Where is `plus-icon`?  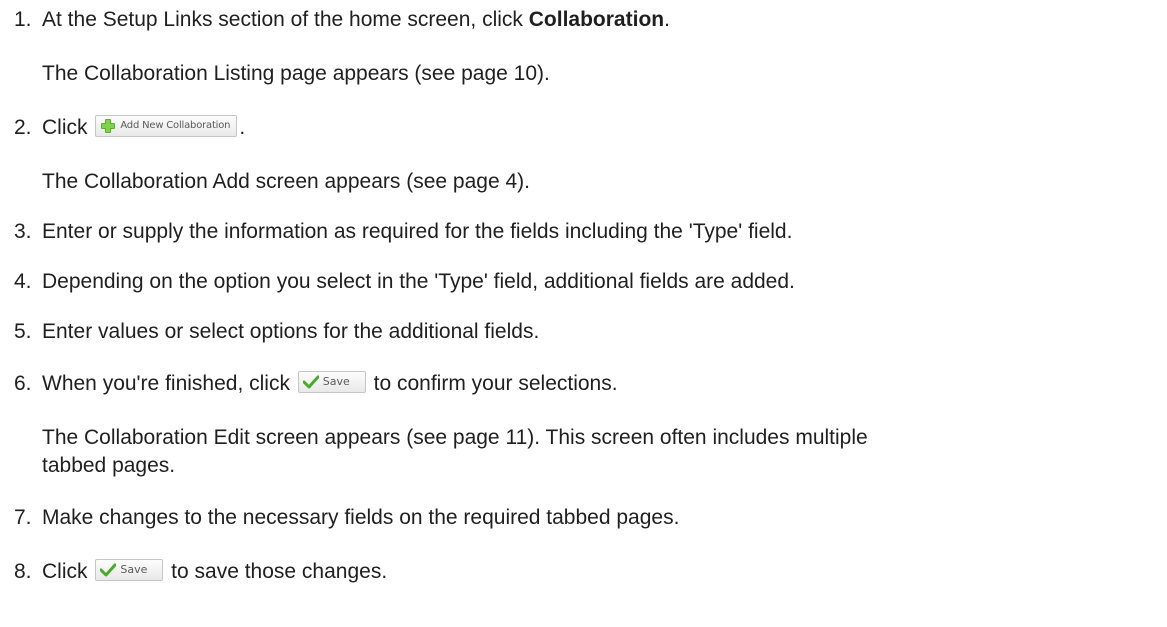 plus-icon is located at coordinates (108, 126).